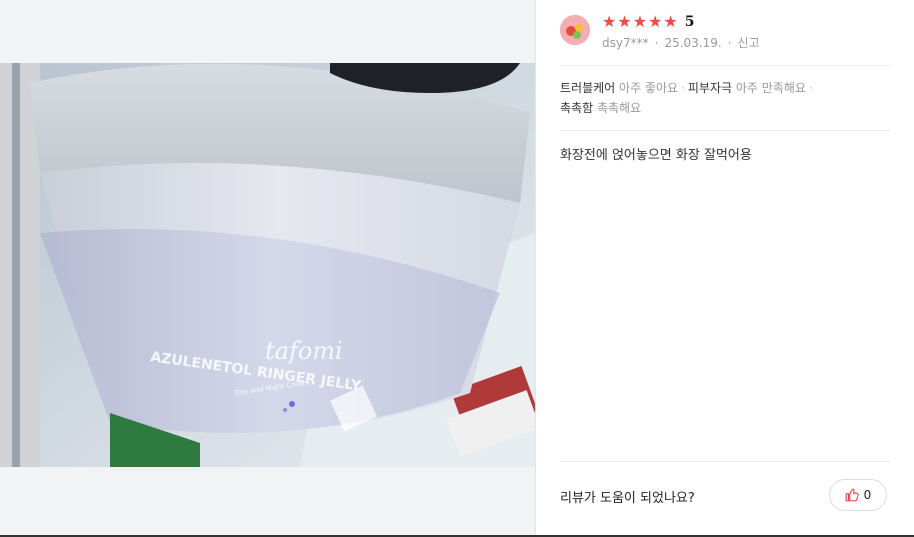 The height and width of the screenshot is (537, 914). I want to click on avatar-image, so click(575, 30).